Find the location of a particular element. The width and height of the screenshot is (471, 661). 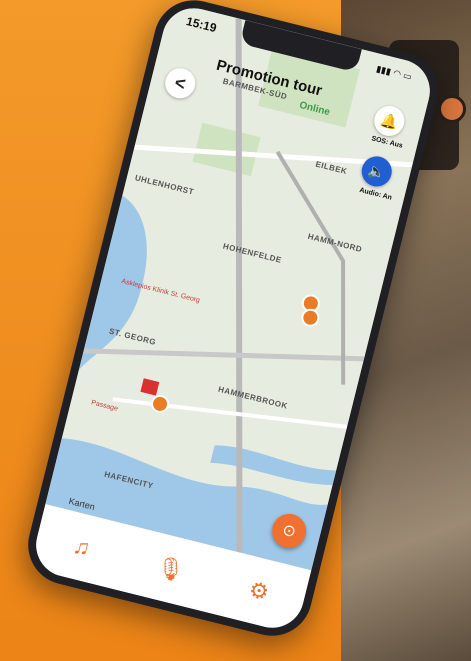

gear-icon: ⚙ is located at coordinates (259, 591).